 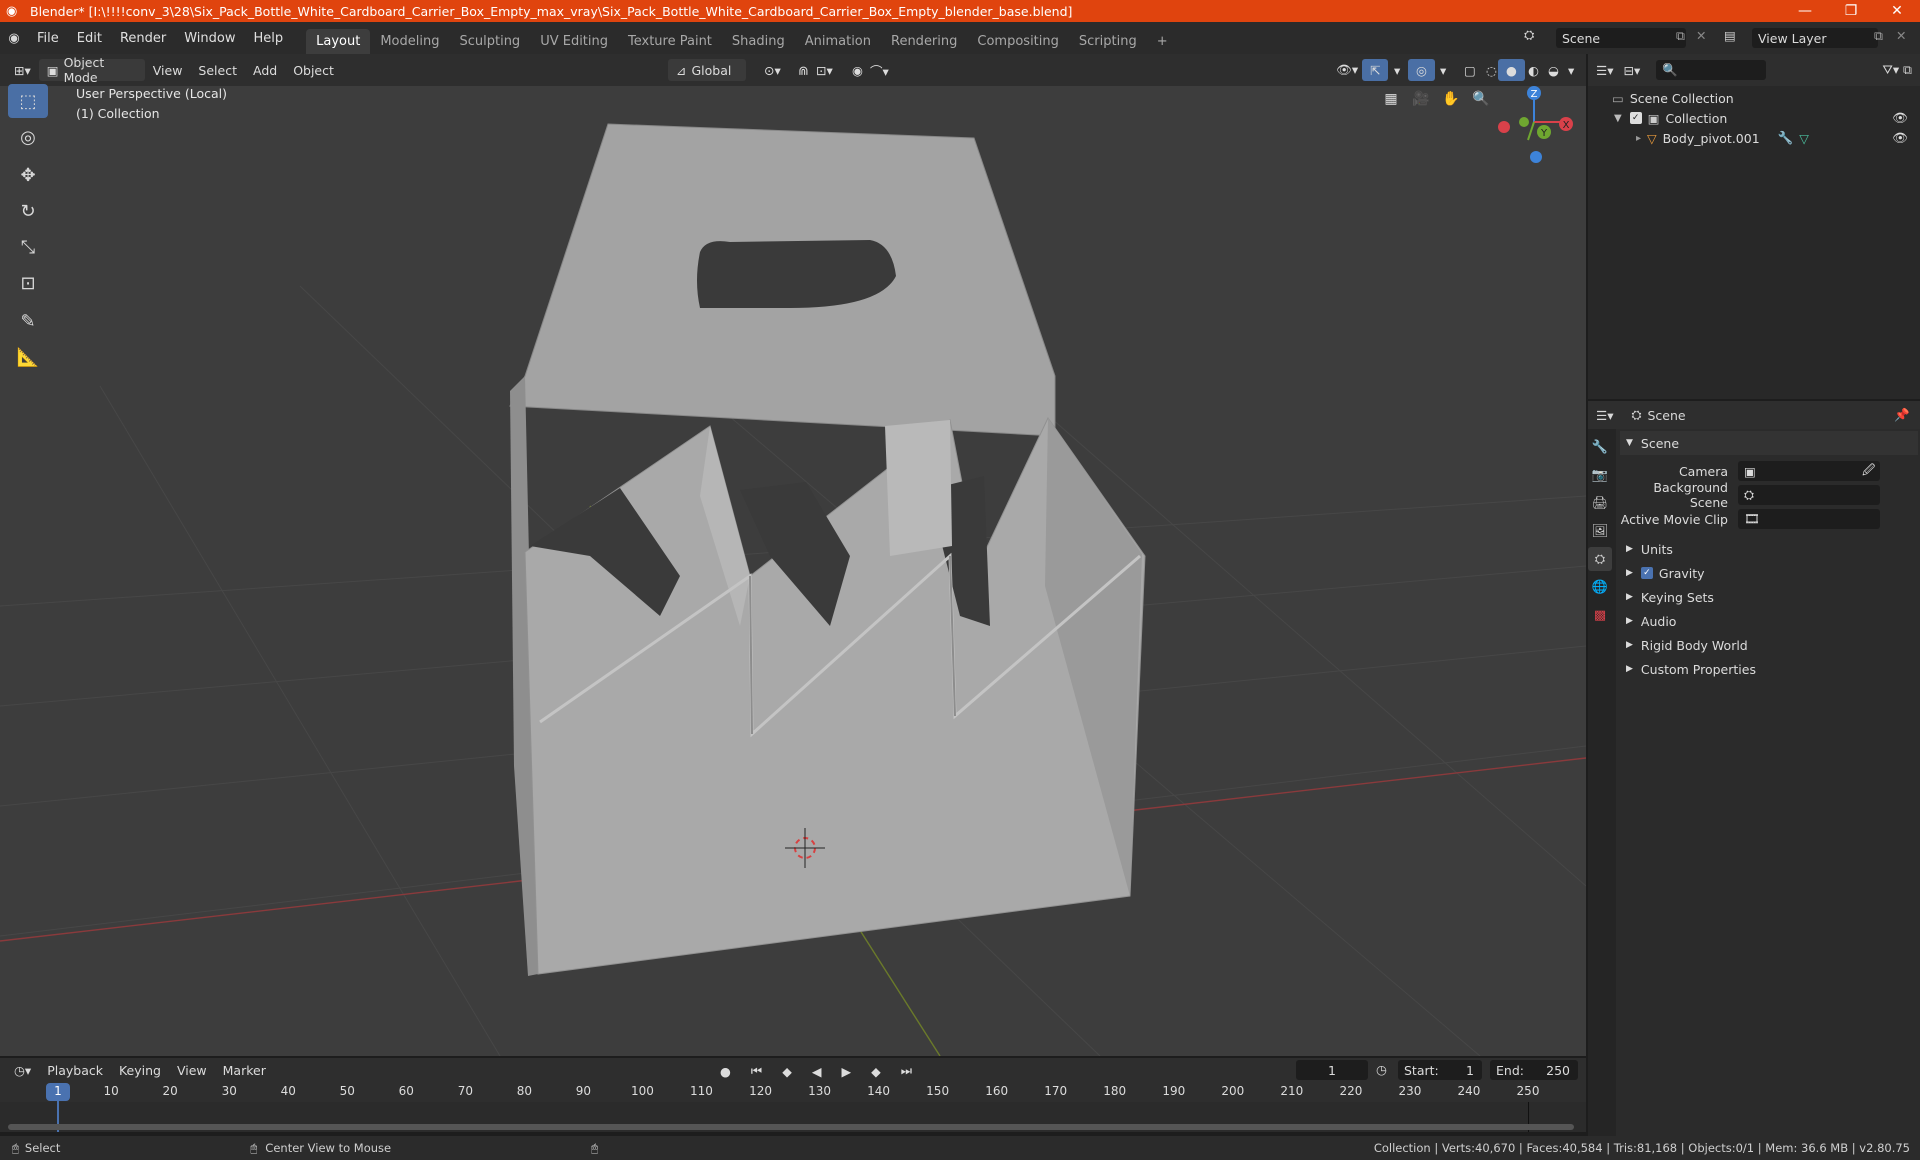 What do you see at coordinates (140, 1070) in the screenshot?
I see `menu-keying: Keying` at bounding box center [140, 1070].